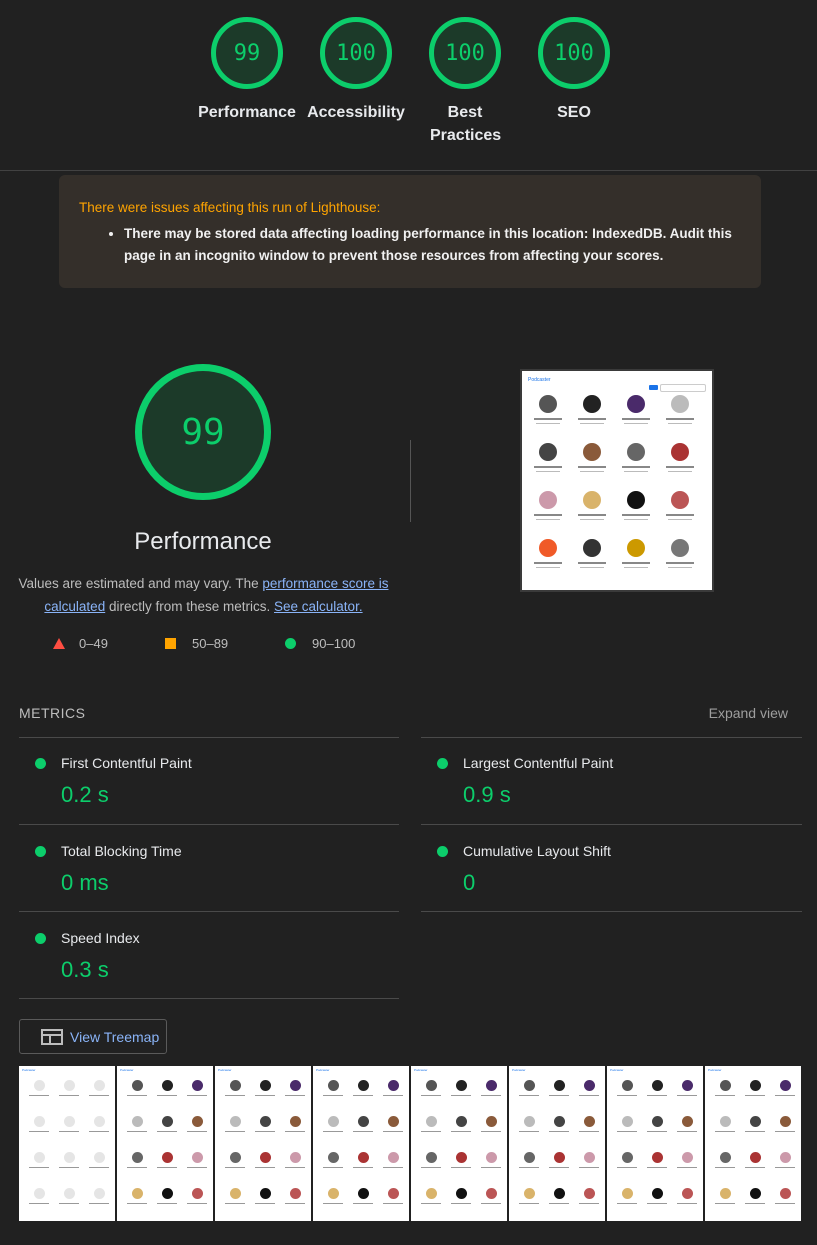 This screenshot has height=1245, width=817. What do you see at coordinates (465, 82) in the screenshot?
I see `gauge-best-practices: 100 Best Practices` at bounding box center [465, 82].